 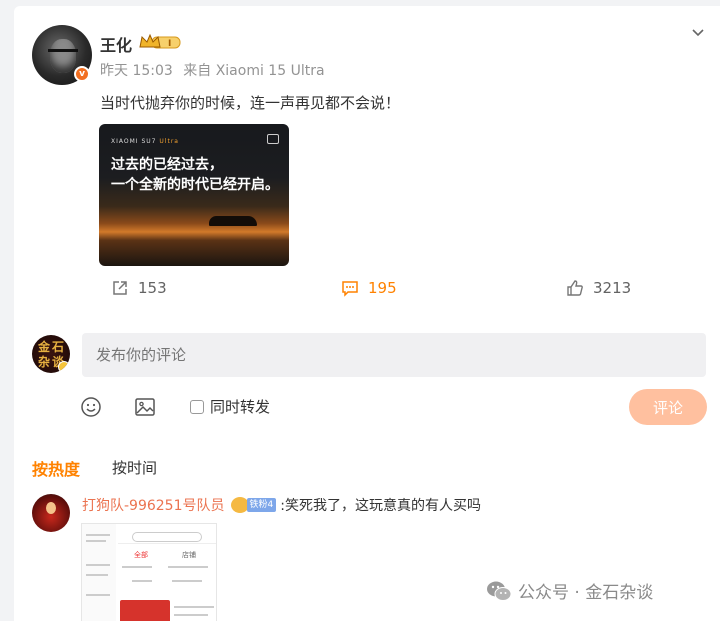 What do you see at coordinates (160, 42) in the screenshot?
I see `member-crown-icon: I` at bounding box center [160, 42].